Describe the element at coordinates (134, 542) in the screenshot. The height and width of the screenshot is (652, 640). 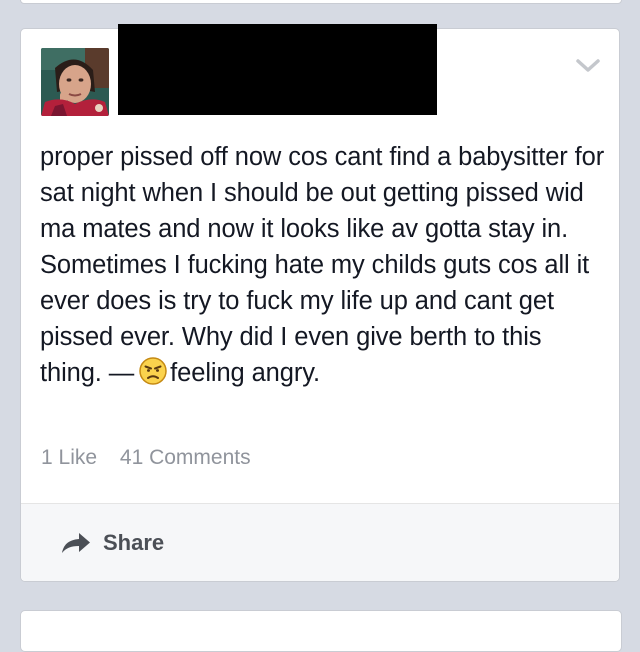
I see `share-label: Share` at that location.